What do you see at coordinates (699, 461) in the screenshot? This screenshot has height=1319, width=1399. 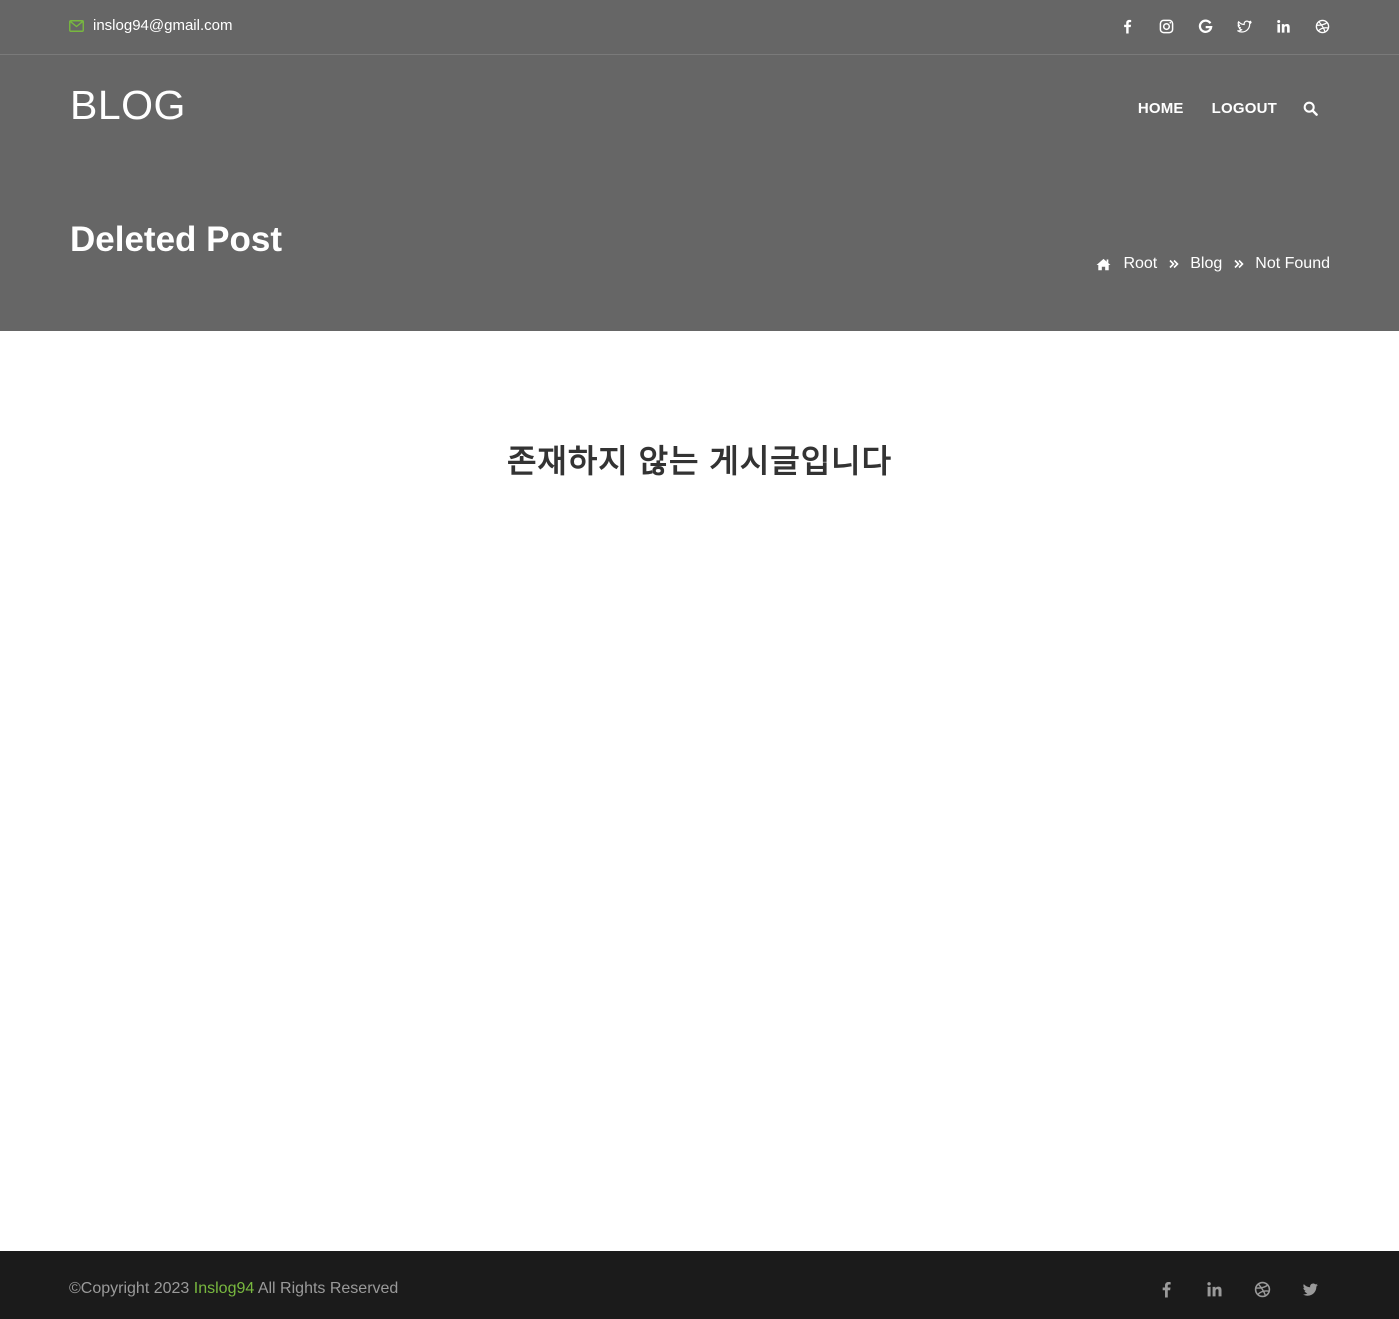 I see `not-found-message: 존재하지 않는 게시글입니다` at bounding box center [699, 461].